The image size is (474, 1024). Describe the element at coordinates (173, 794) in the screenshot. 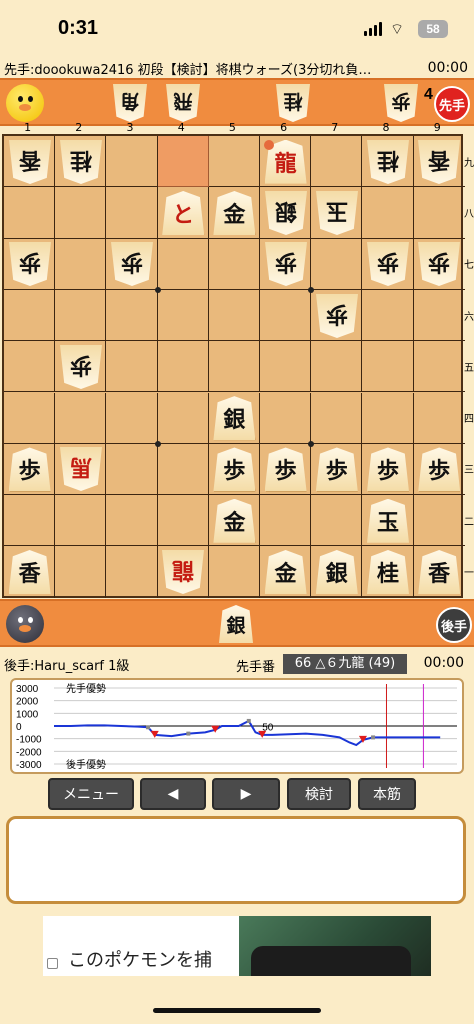

I see `prev-move-button: ◀` at that location.